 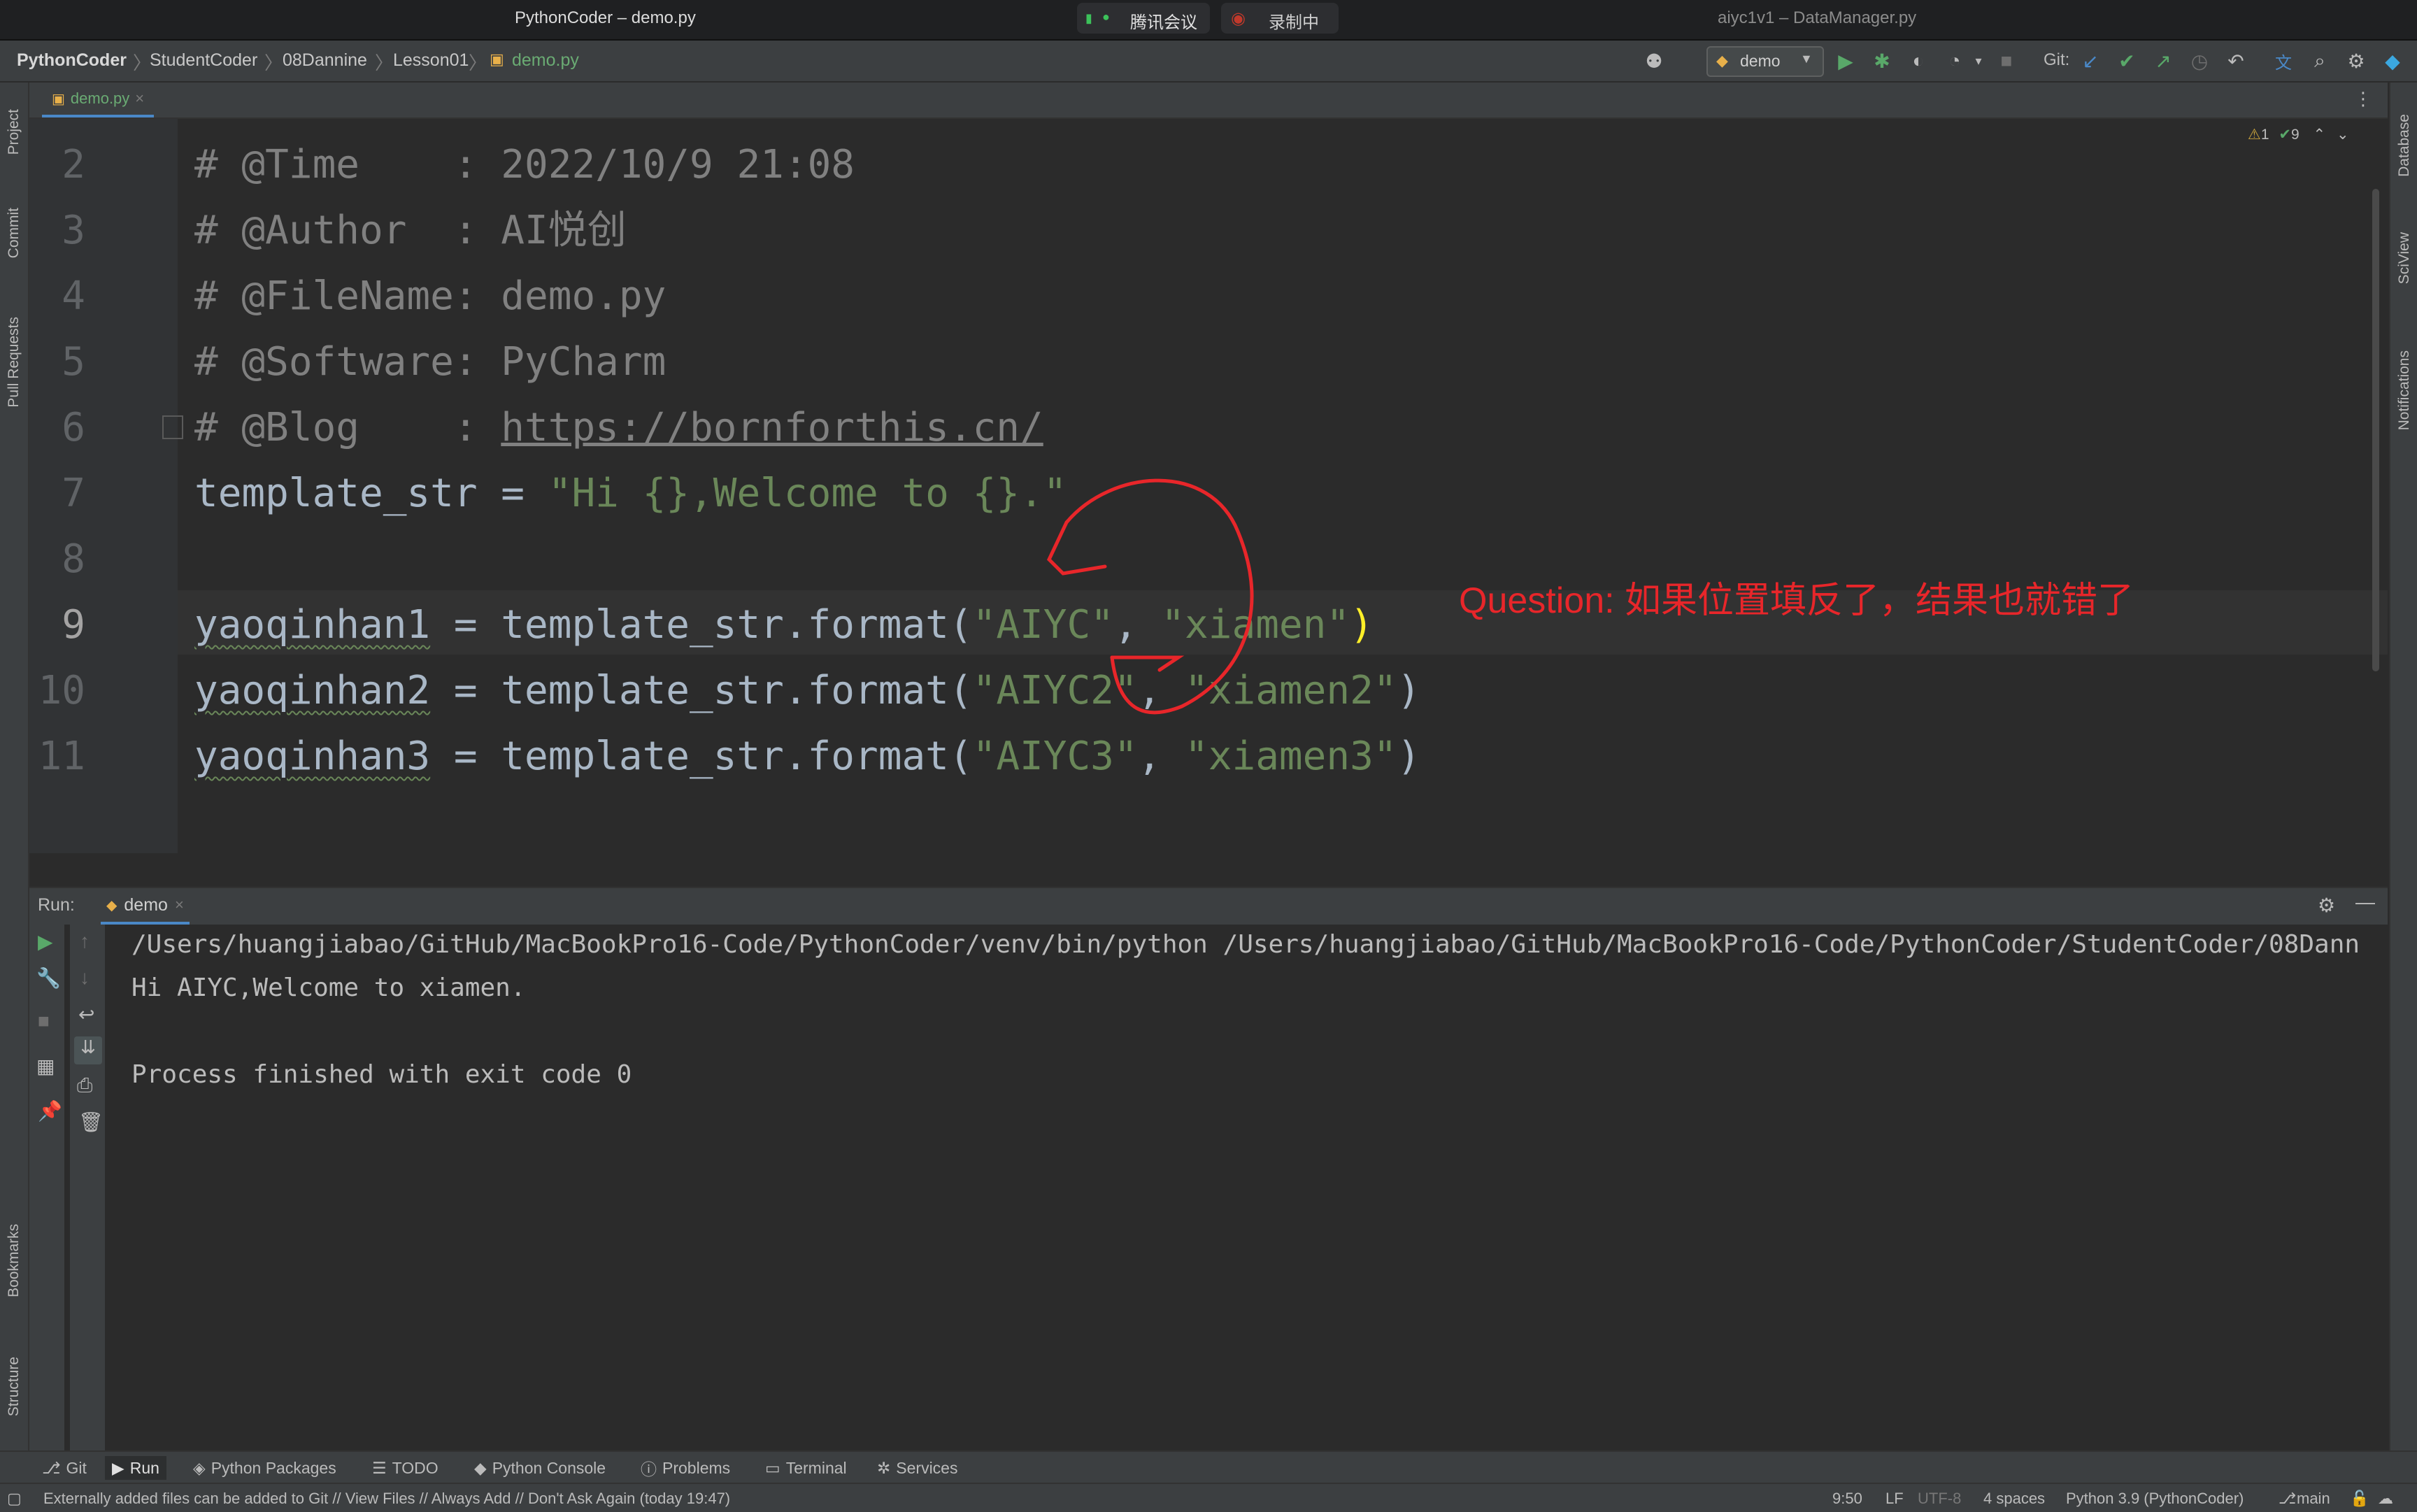 I want to click on tool-tab-bookmarks: Bookmarks, so click(x=14, y=1260).